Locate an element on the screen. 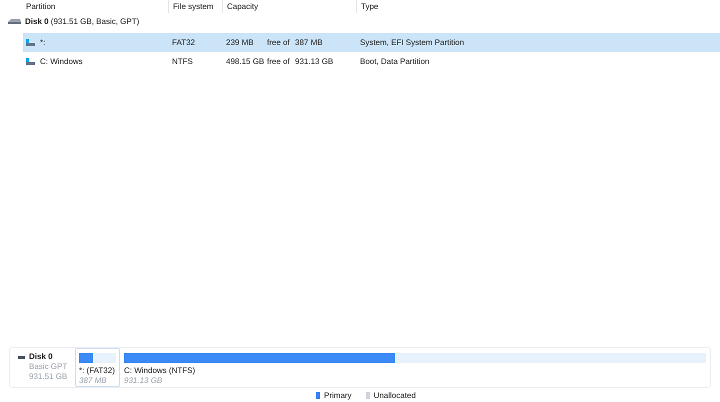  column-header: File system is located at coordinates (195, 6).